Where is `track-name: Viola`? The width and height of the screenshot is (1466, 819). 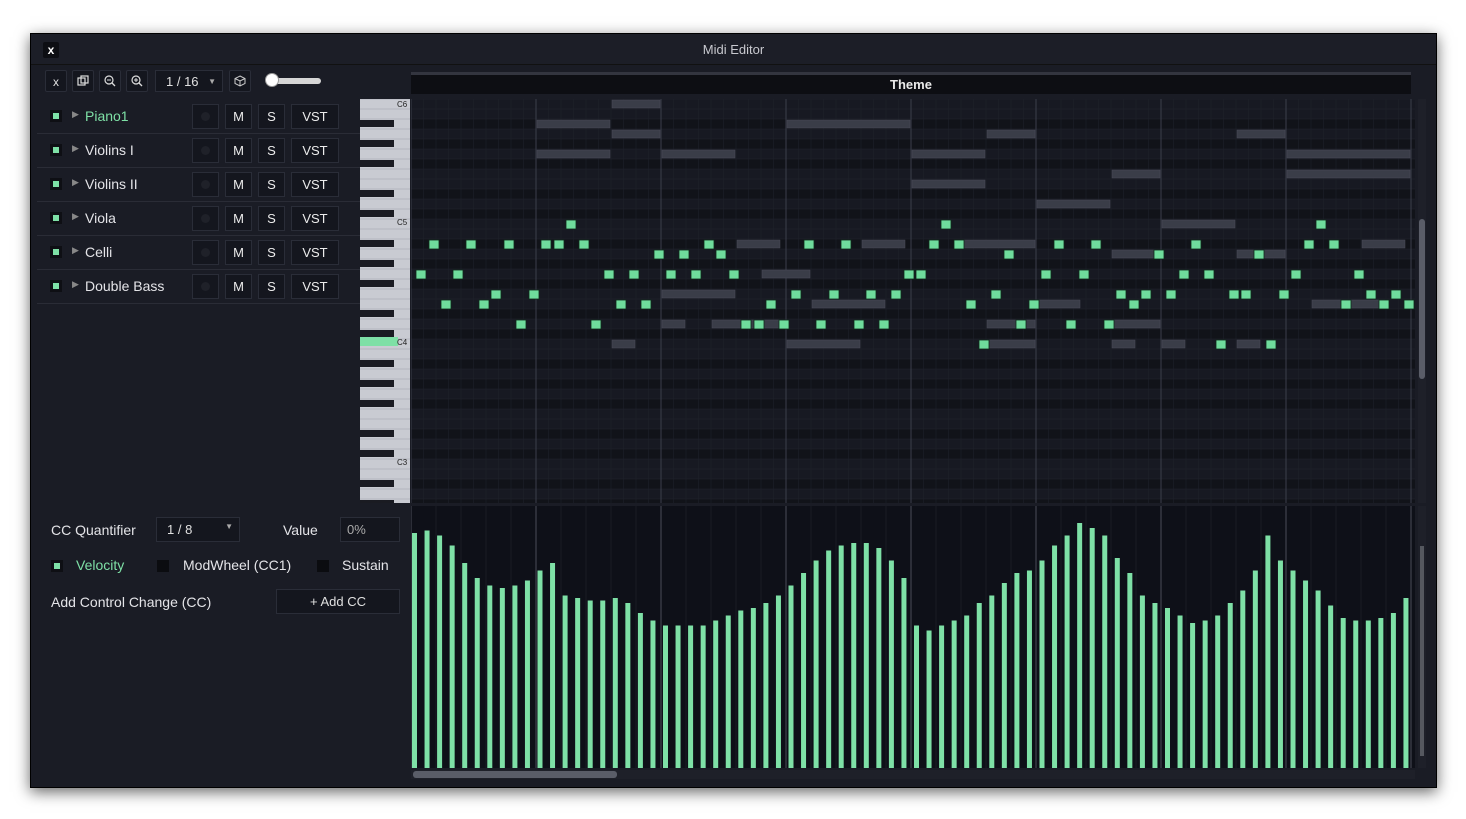 track-name: Viola is located at coordinates (100, 218).